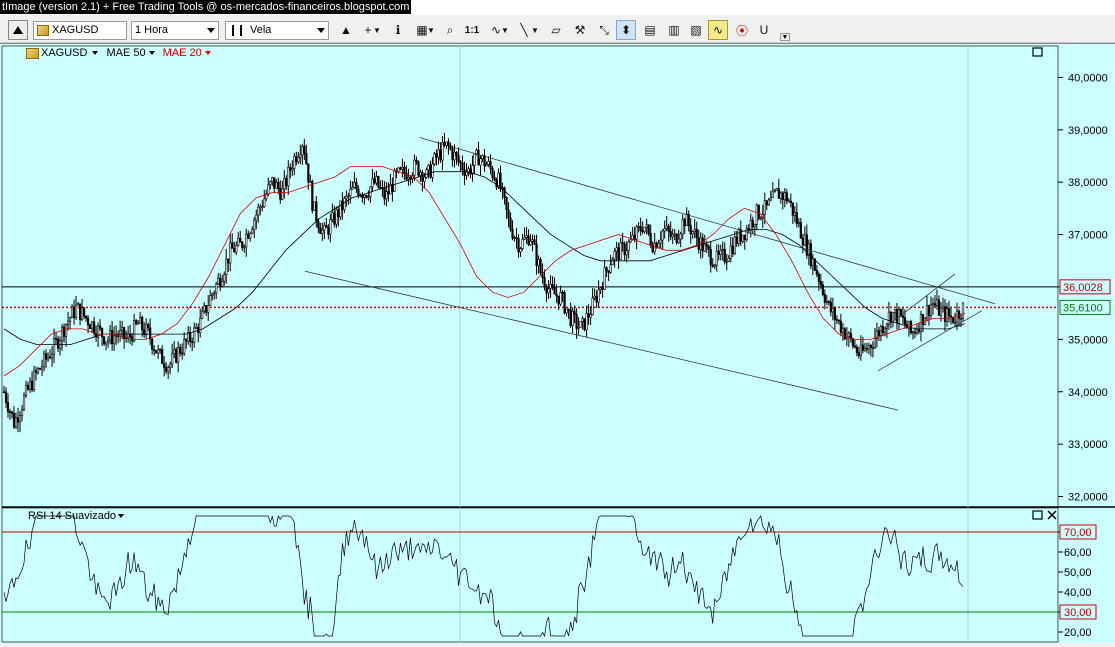  I want to click on price-tick-label: 34,0000, so click(1088, 393).